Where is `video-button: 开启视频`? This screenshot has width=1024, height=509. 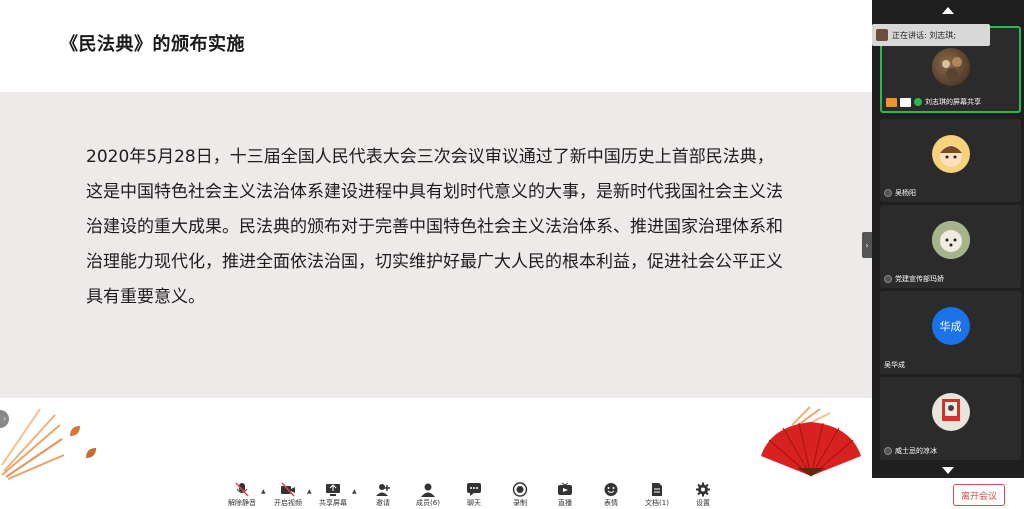
video-button: 开启视频 is located at coordinates (288, 495).